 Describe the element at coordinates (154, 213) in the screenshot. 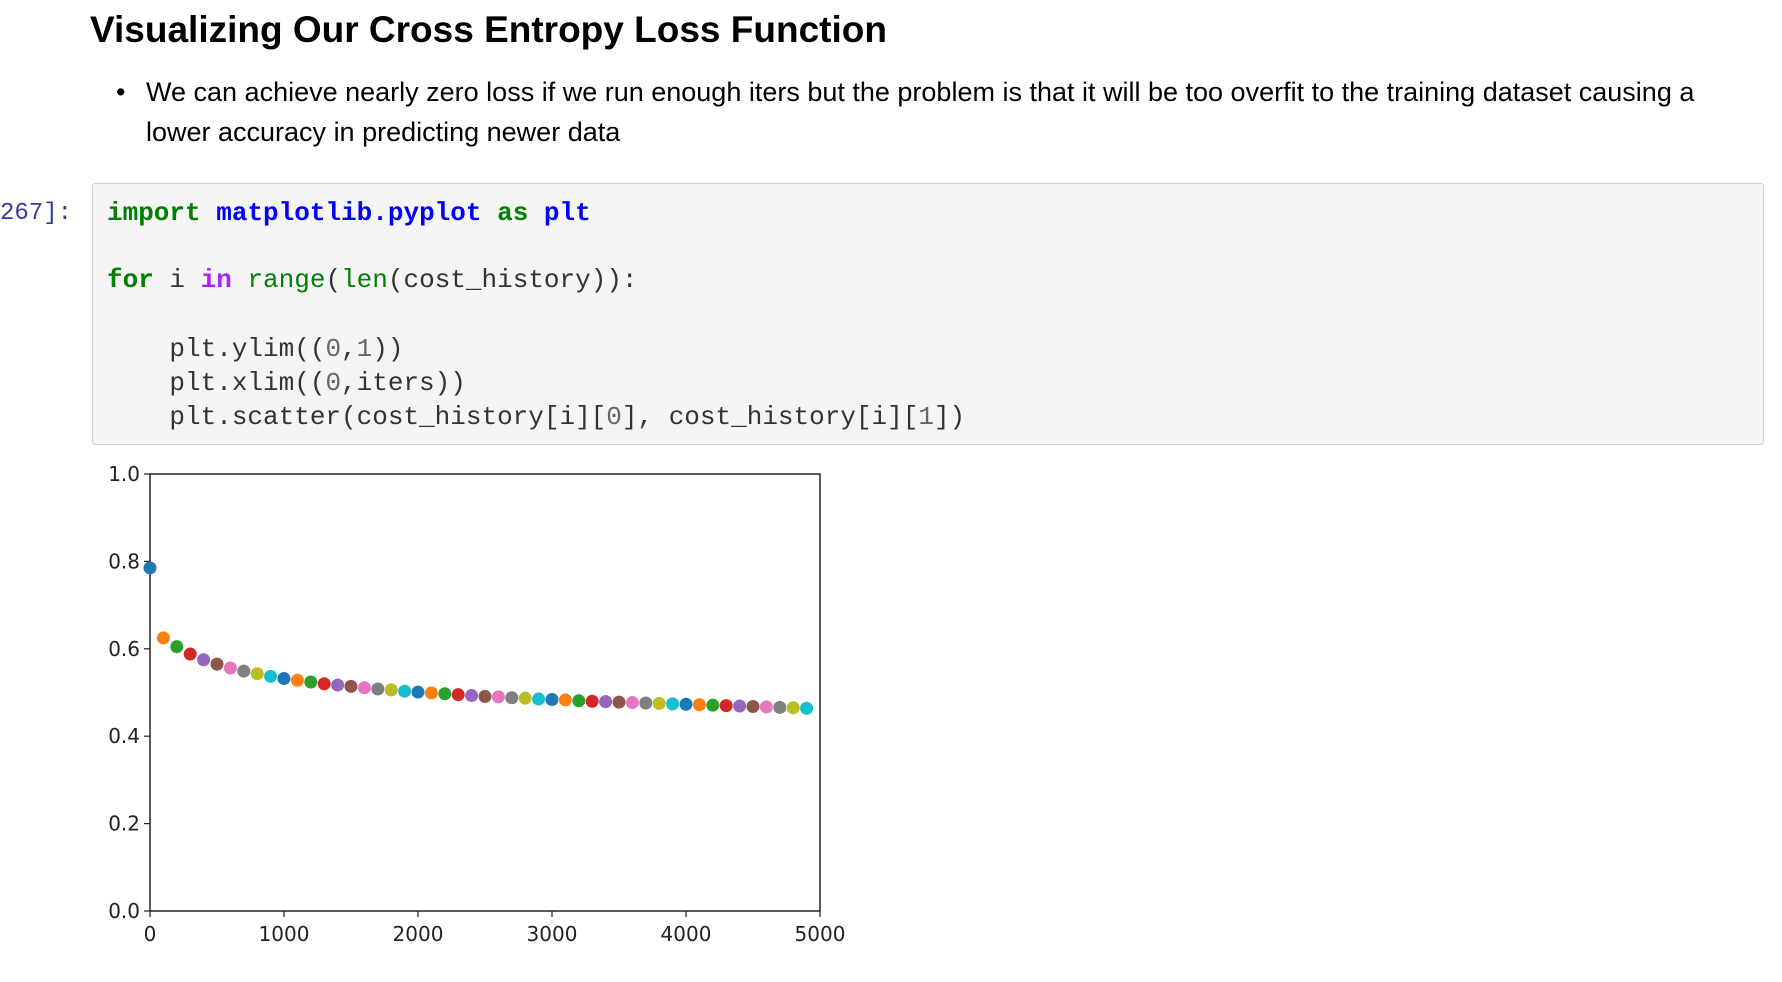

I see `code-token: import` at that location.